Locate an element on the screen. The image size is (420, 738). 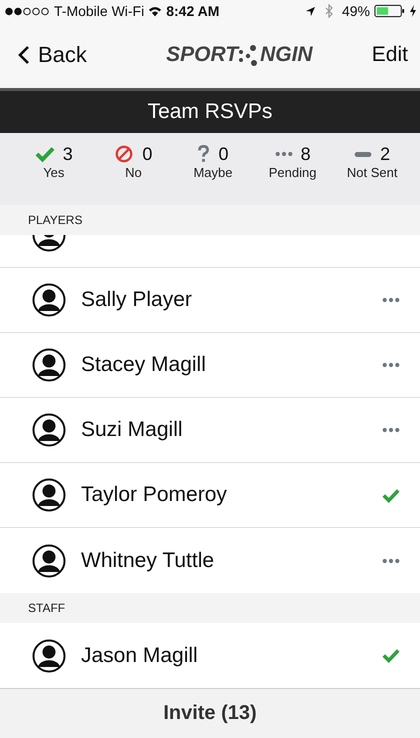
edit-button: Edit is located at coordinates (390, 55).